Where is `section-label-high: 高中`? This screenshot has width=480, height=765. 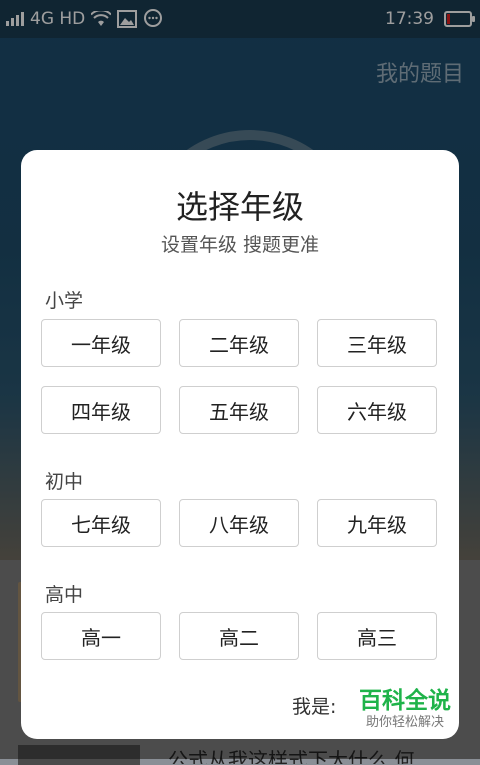
section-label-high: 高中 is located at coordinates (64, 595).